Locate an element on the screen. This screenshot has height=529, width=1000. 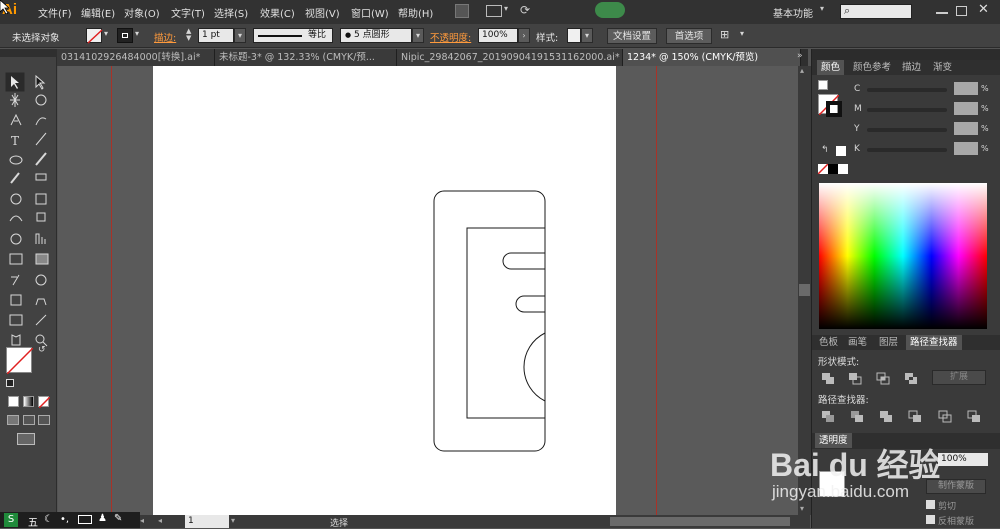
channel-y-slider is located at coordinates (907, 130).